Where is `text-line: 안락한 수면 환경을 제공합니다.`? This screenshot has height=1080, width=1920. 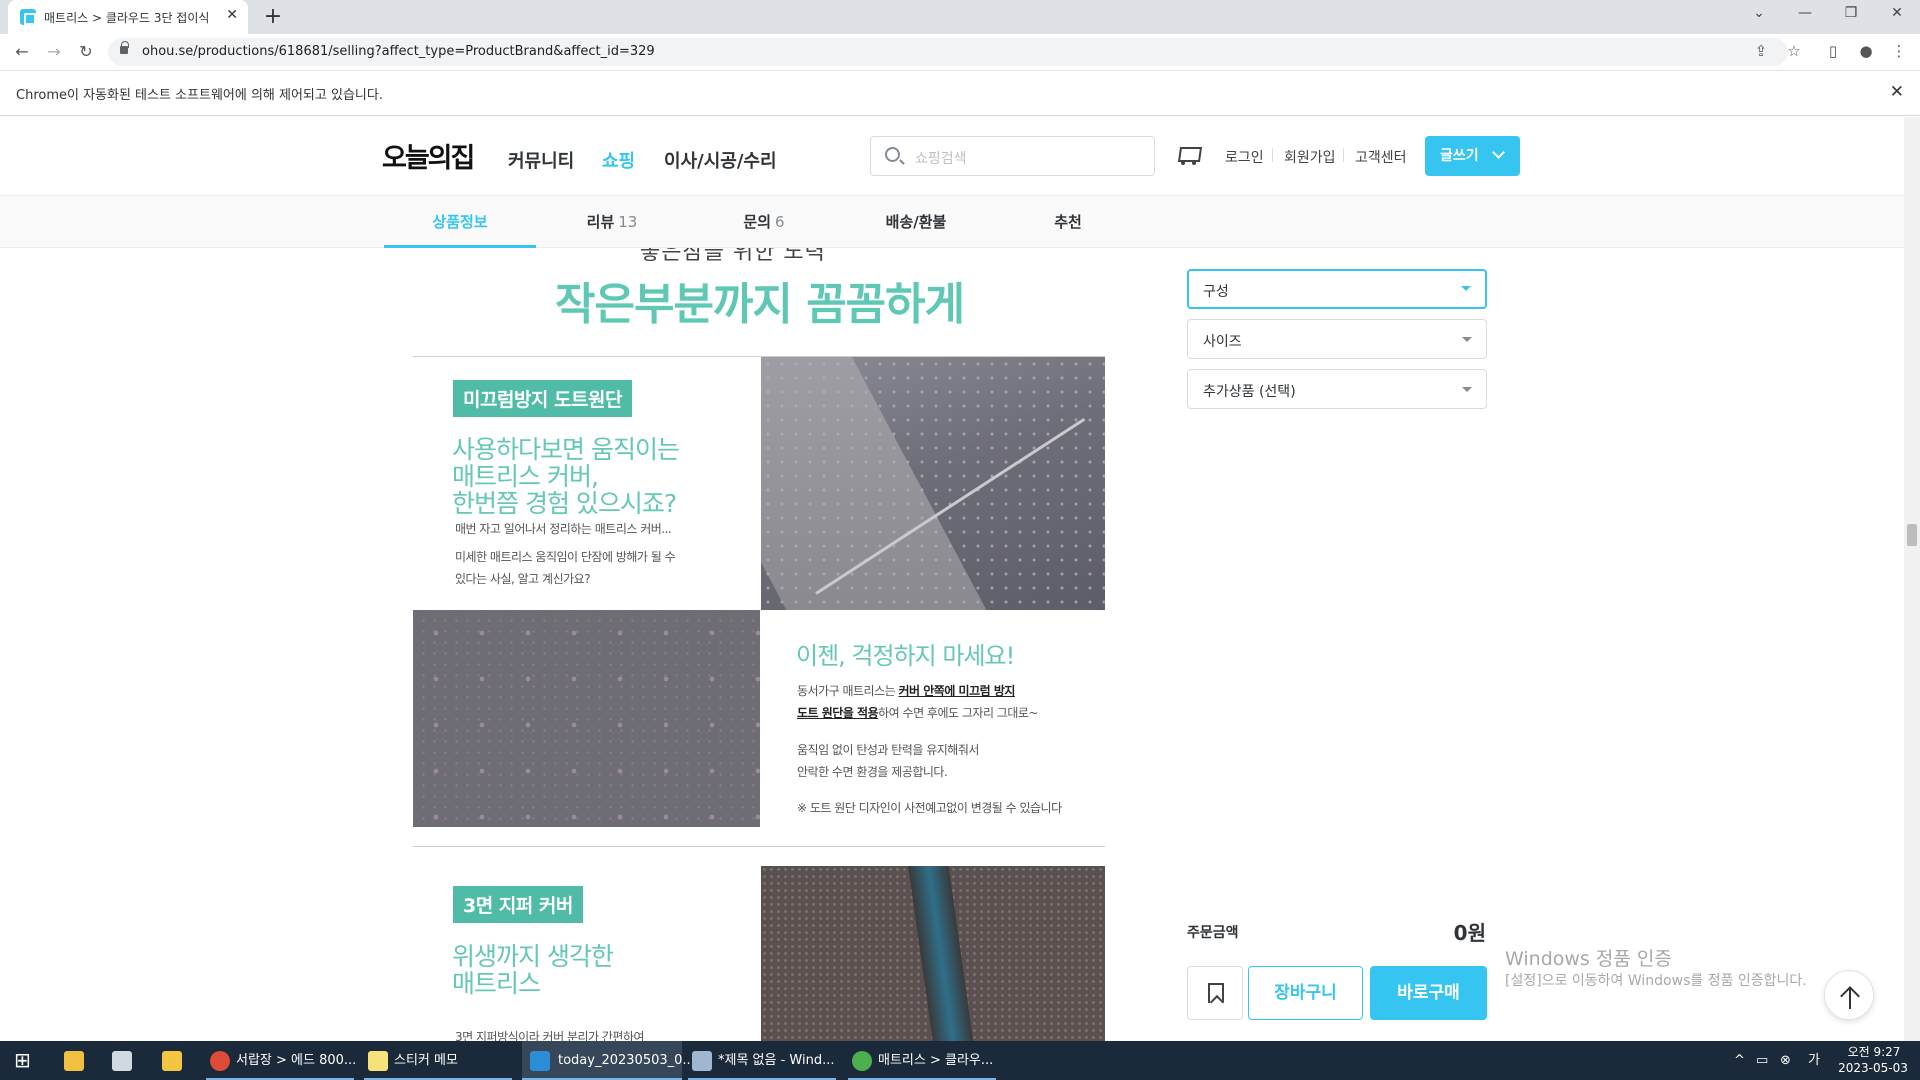
text-line: 안락한 수면 환경을 제공합니다. is located at coordinates (872, 772).